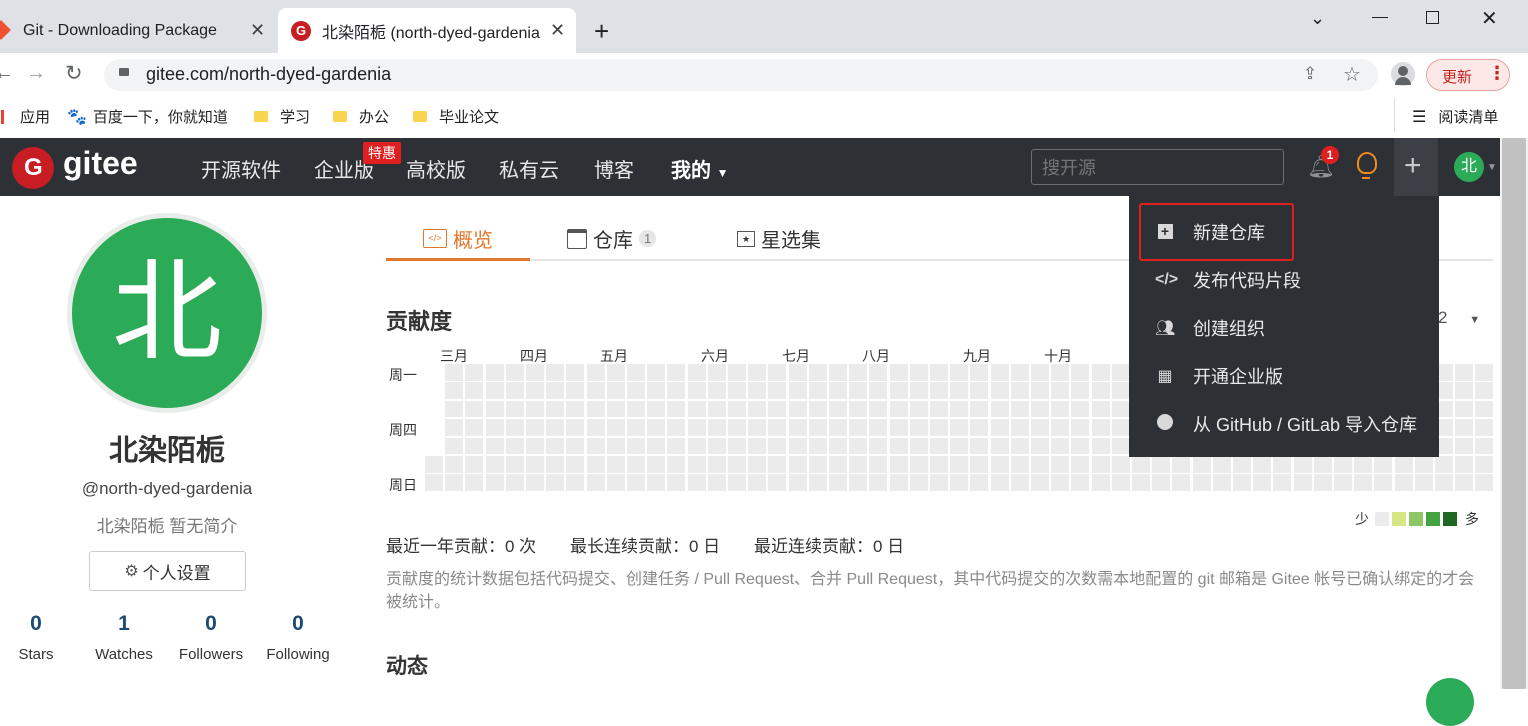 This screenshot has width=1528, height=726. Describe the element at coordinates (1352, 74) in the screenshot. I see `bookmark-star-icon: ☆` at that location.